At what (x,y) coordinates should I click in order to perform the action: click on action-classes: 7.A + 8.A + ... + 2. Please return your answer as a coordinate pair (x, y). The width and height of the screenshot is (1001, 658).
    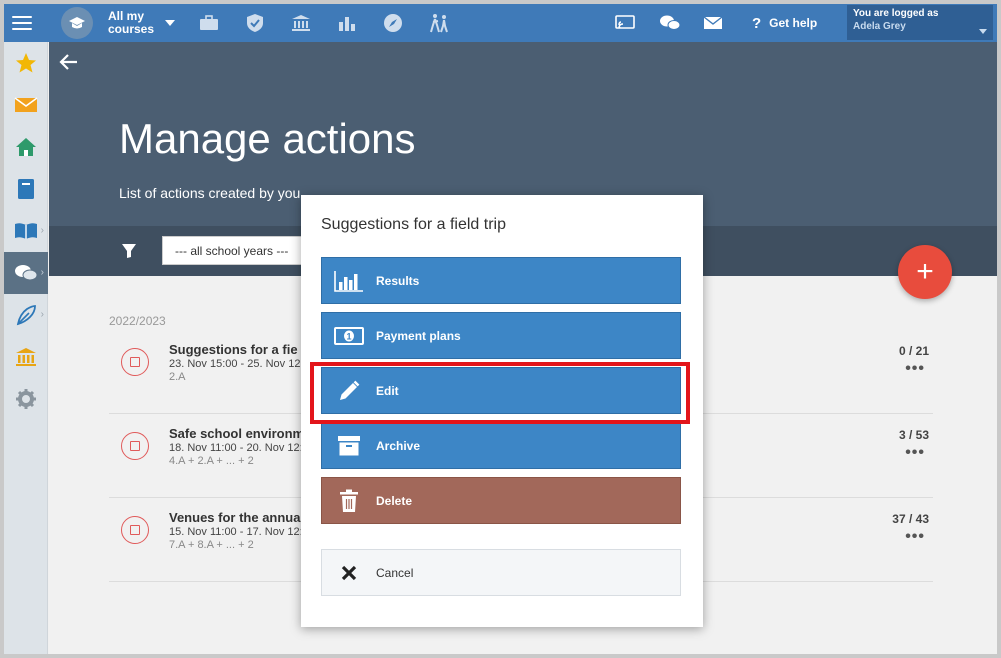
    Looking at the image, I should click on (211, 545).